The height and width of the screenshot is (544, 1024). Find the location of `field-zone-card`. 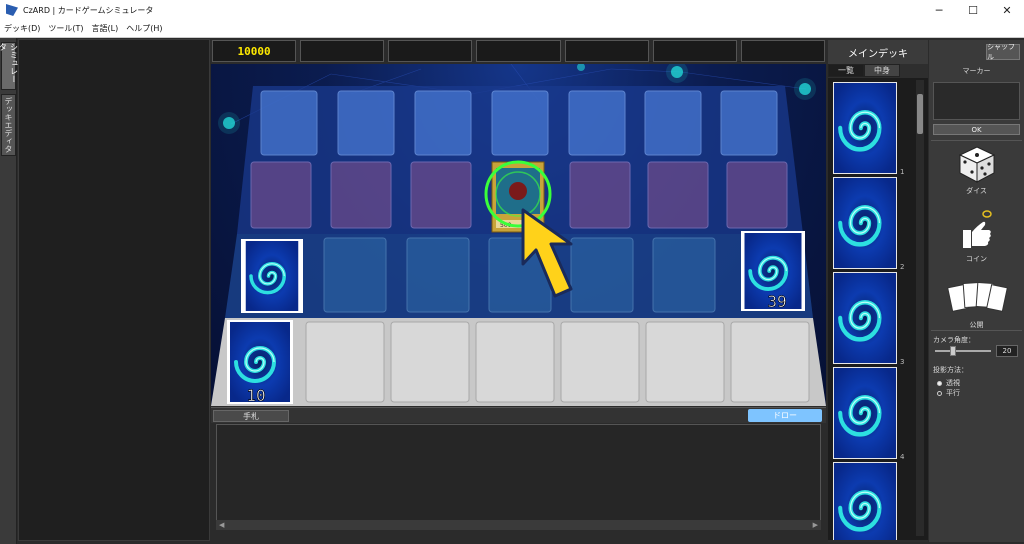

field-zone-card is located at coordinates (272, 276).